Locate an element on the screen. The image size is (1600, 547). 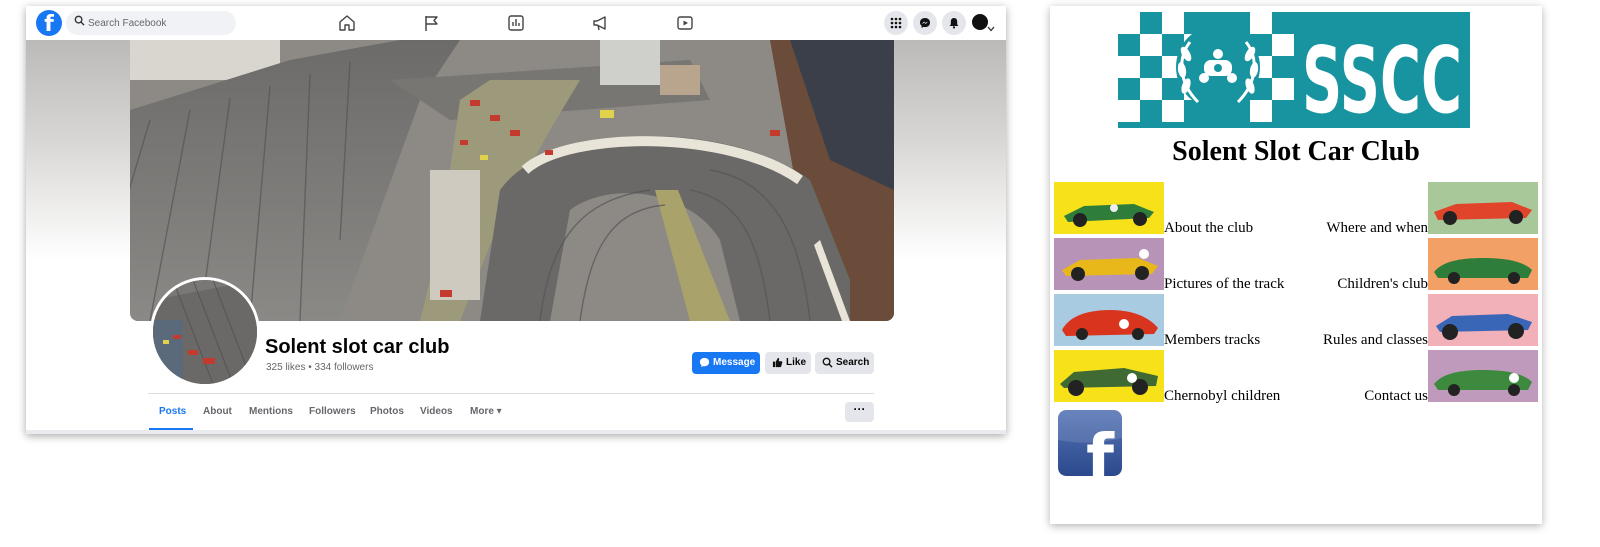
facebook-top-bar: f is located at coordinates (516, 23).